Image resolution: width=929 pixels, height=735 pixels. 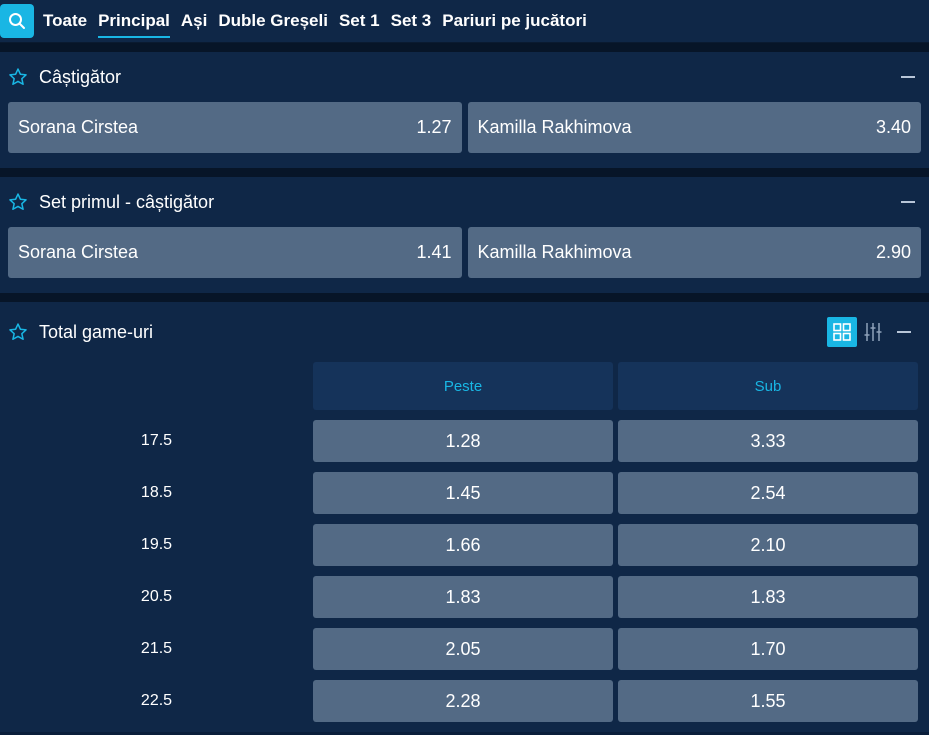 I want to click on column-header-peste: Peste, so click(x=463, y=386).